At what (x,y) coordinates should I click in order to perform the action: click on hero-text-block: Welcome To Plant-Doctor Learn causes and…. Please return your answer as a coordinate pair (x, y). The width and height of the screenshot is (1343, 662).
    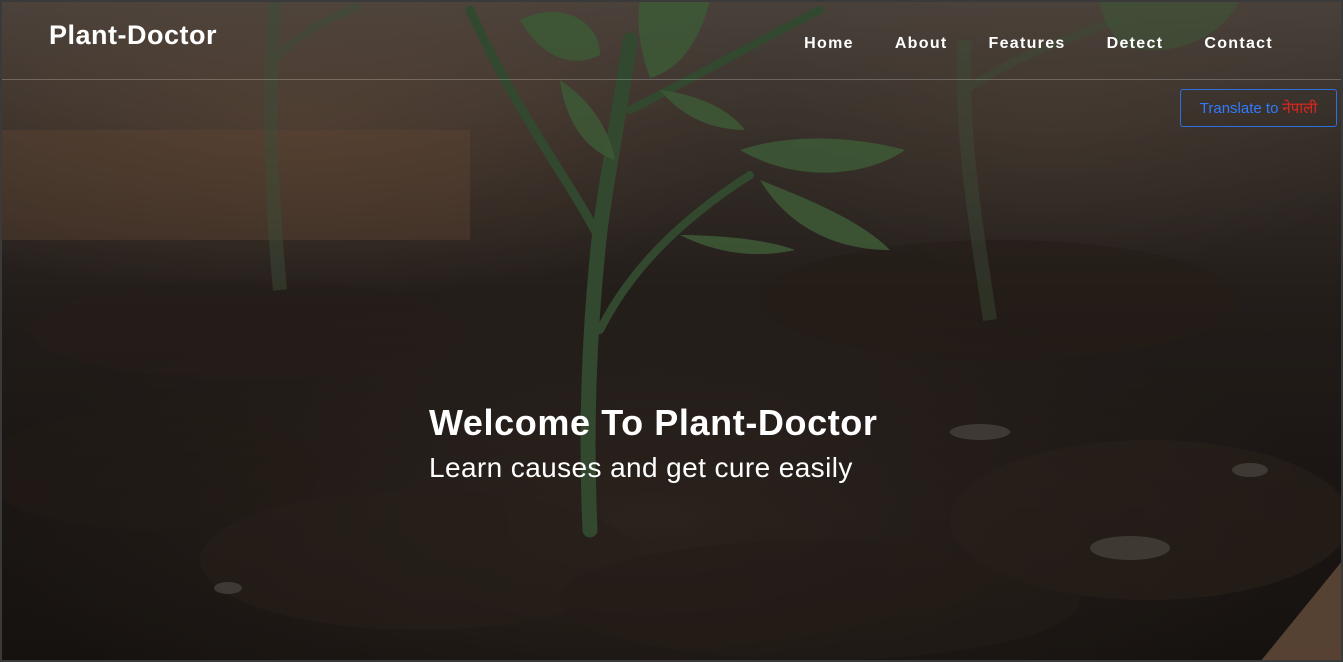
    Looking at the image, I should click on (653, 443).